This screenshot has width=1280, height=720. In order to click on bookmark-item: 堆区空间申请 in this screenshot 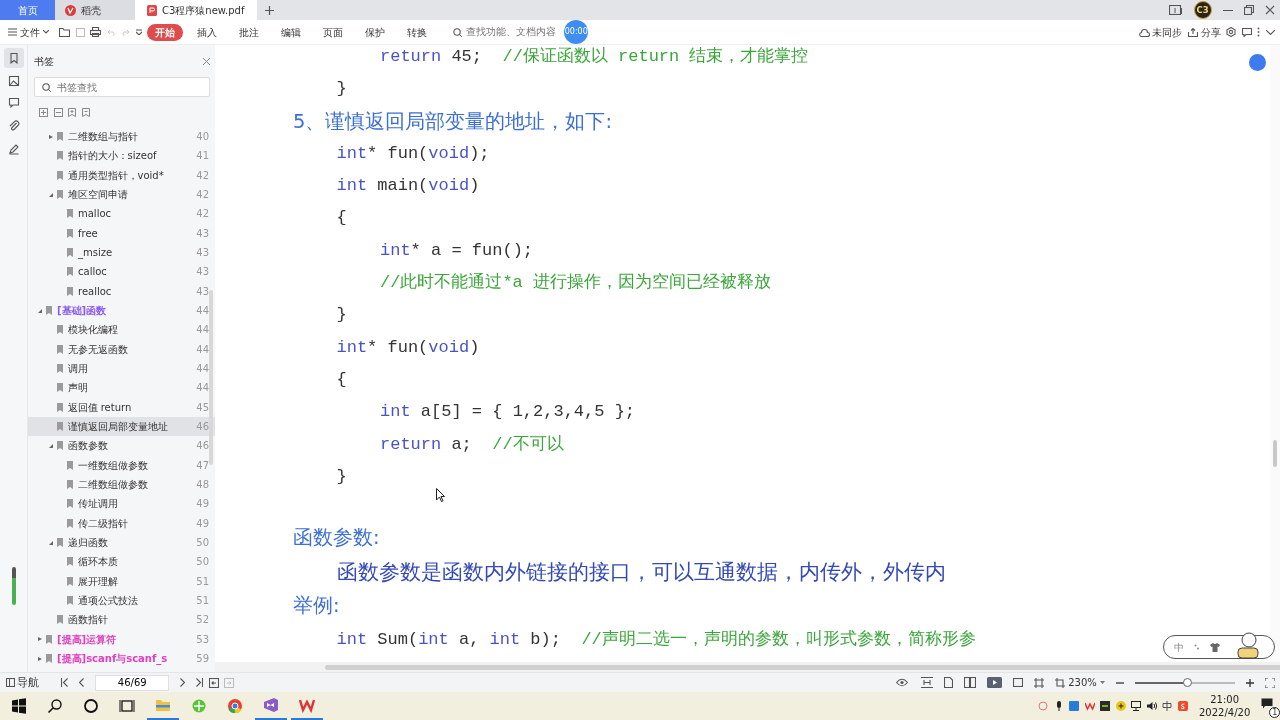, I will do `click(97, 195)`.